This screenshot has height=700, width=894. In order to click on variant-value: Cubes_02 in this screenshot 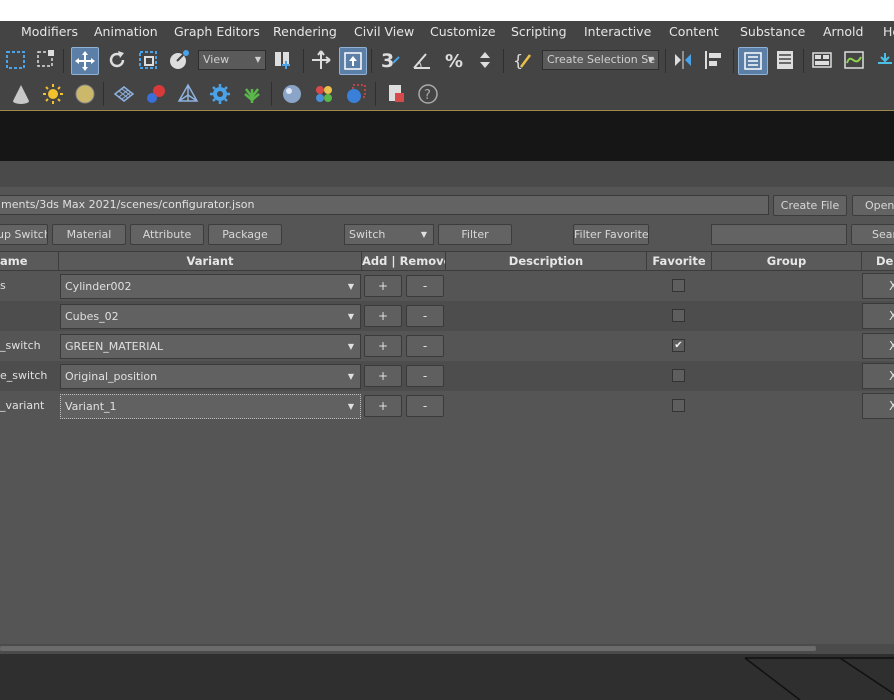, I will do `click(92, 316)`.